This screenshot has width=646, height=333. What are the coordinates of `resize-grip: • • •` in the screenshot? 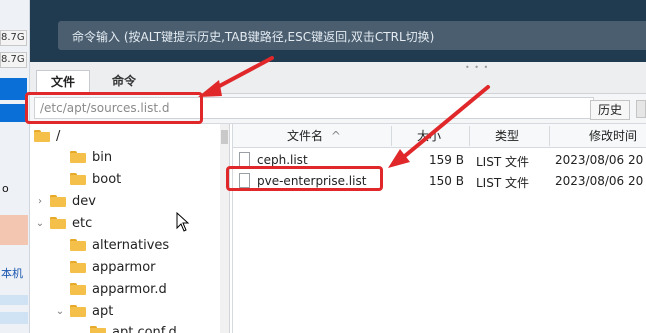 It's located at (477, 67).